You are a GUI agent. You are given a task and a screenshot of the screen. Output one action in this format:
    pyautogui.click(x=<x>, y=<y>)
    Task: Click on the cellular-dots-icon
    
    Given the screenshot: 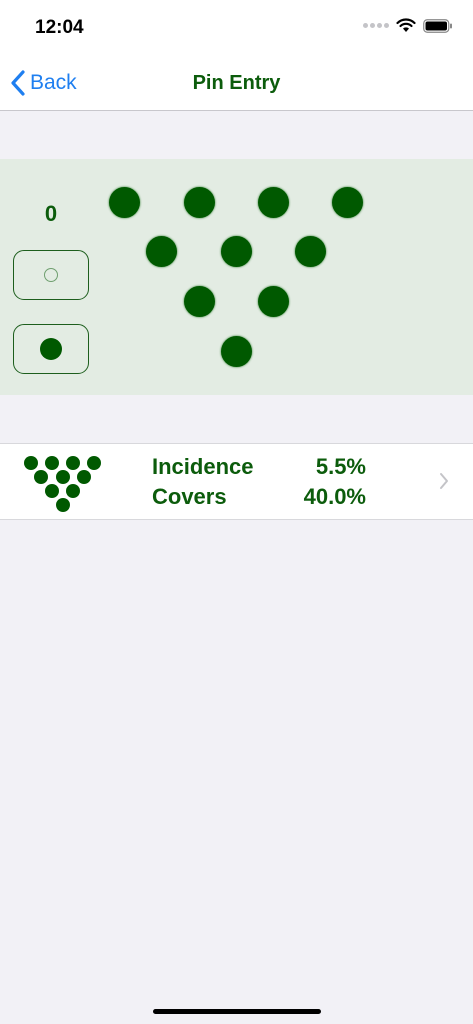 What is the action you would take?
    pyautogui.click(x=376, y=25)
    